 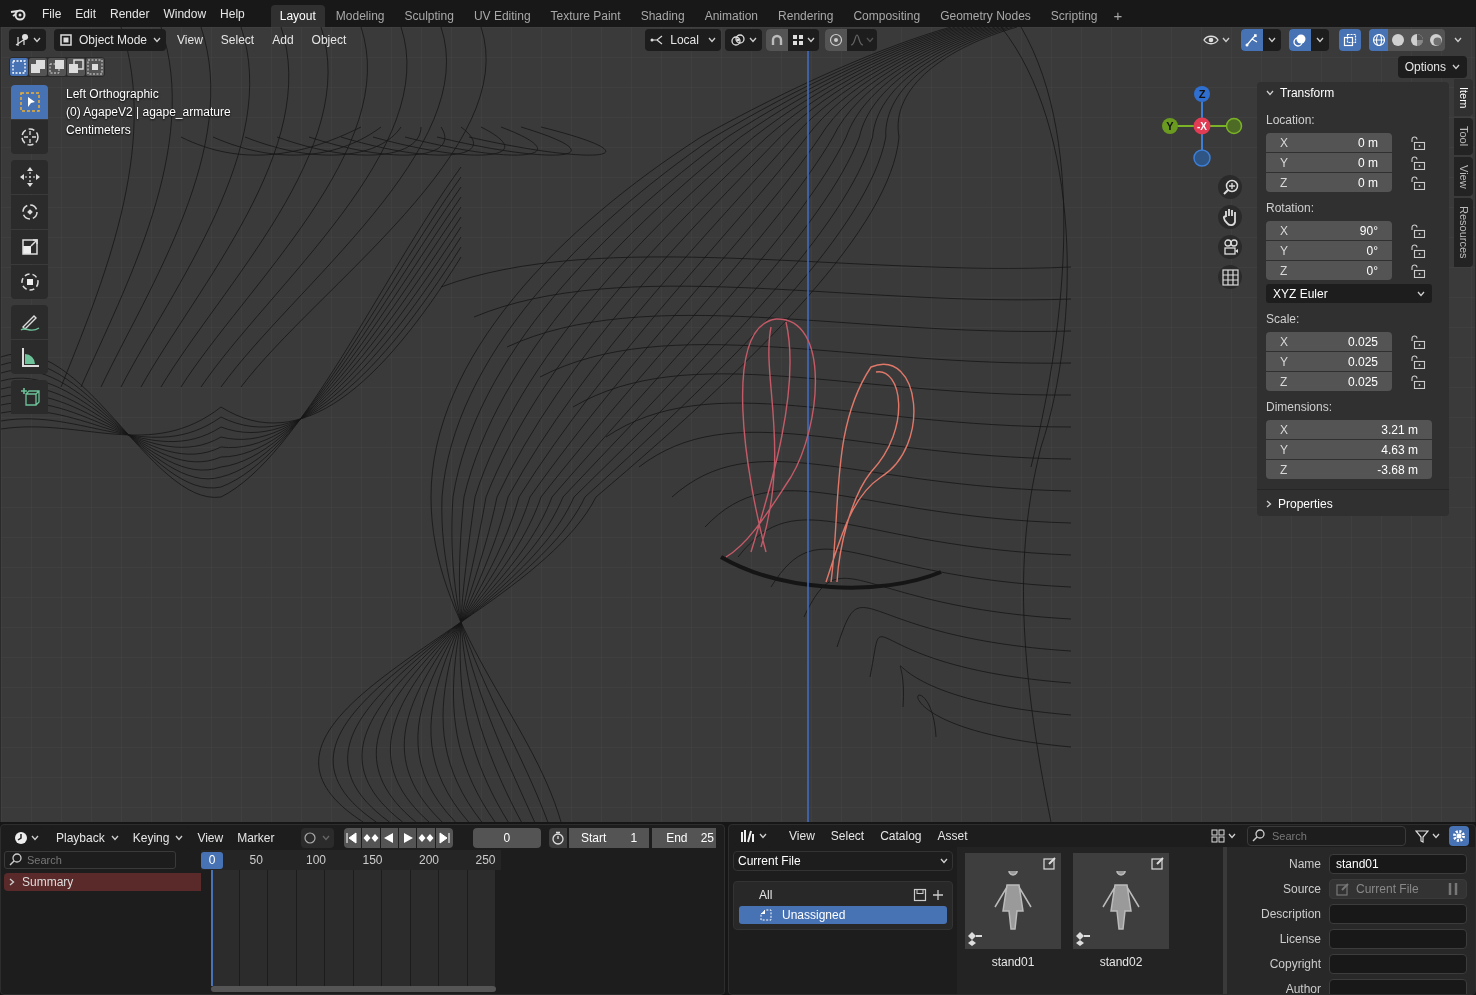 What do you see at coordinates (1170, 126) in the screenshot?
I see `axis-handle: Y` at bounding box center [1170, 126].